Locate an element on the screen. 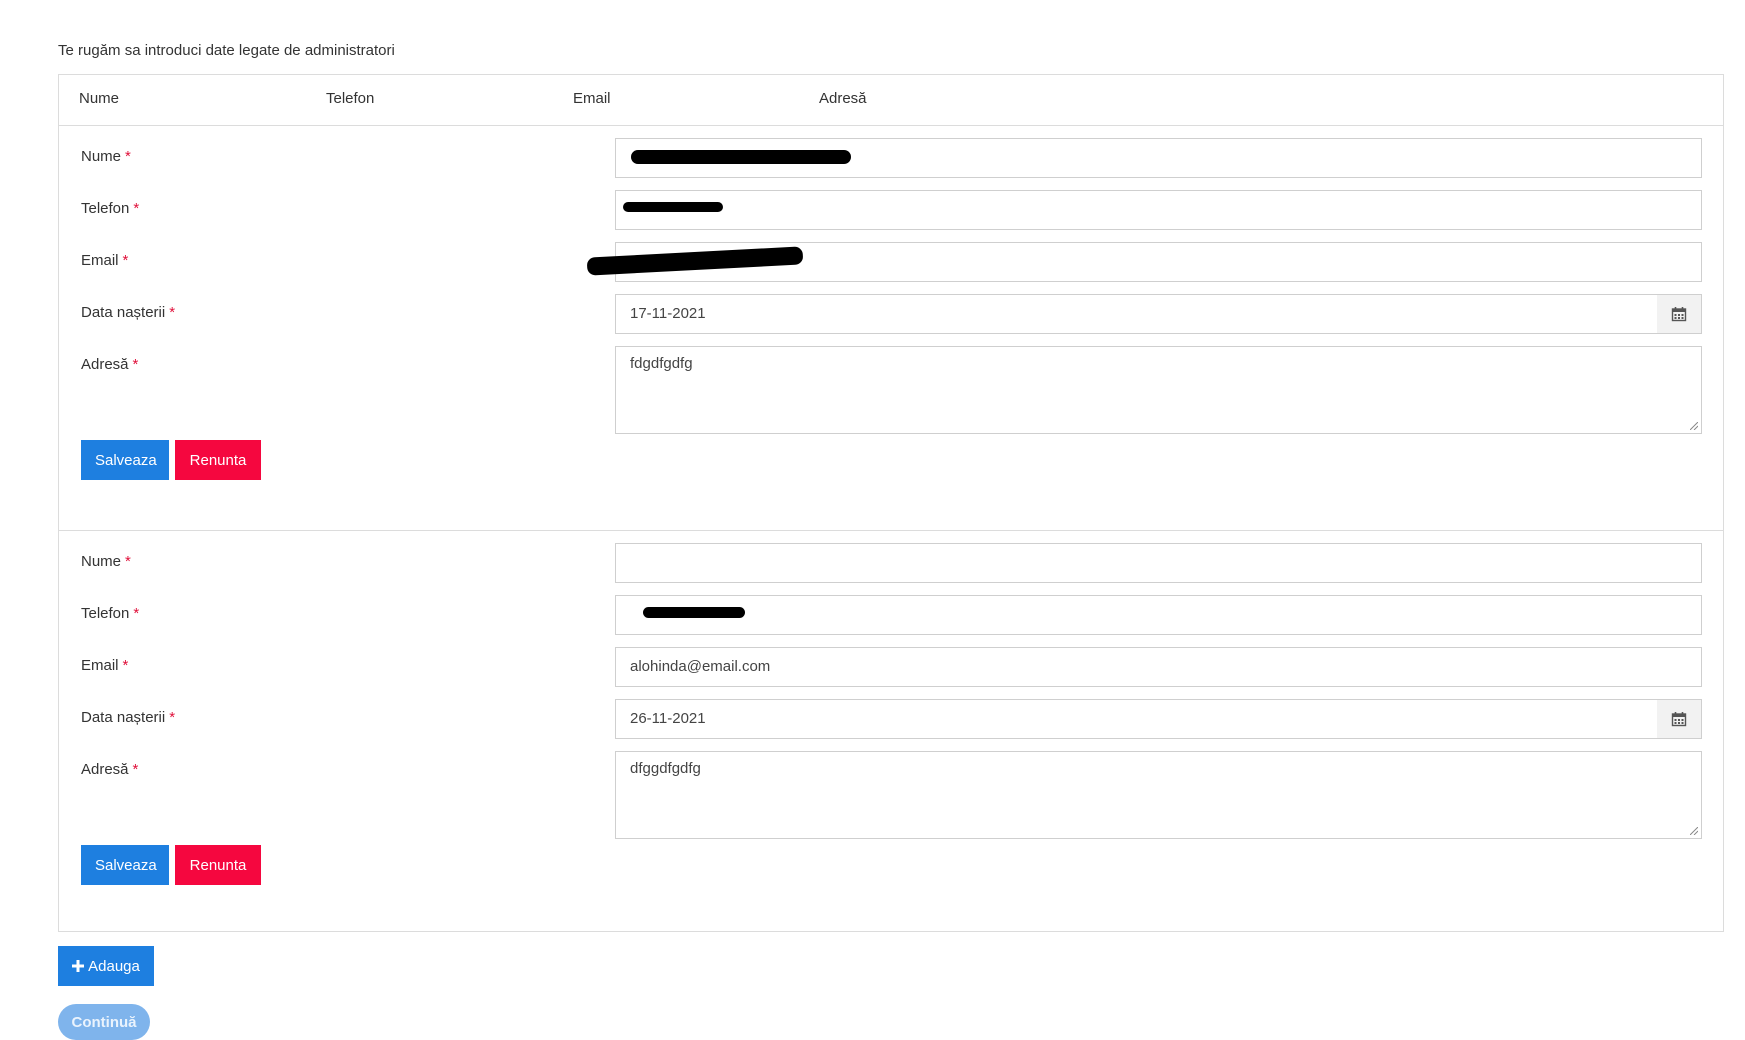 This screenshot has width=1745, height=1040. plus-icon is located at coordinates (78, 966).